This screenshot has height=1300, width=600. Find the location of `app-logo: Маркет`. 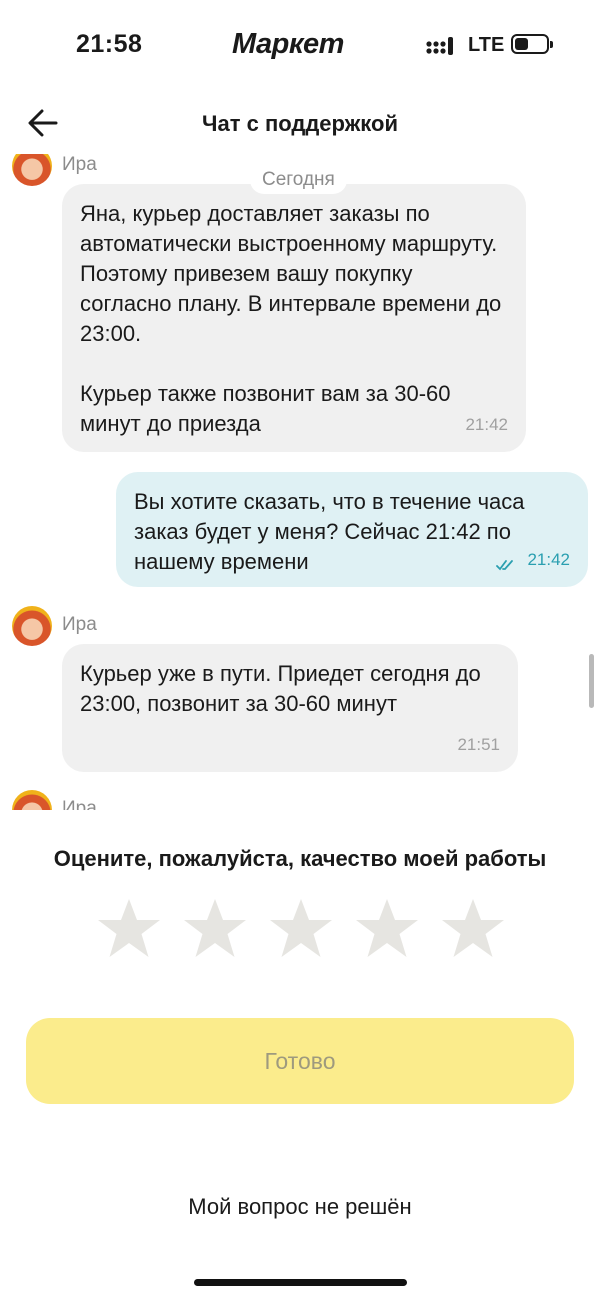

app-logo: Маркет is located at coordinates (288, 44).